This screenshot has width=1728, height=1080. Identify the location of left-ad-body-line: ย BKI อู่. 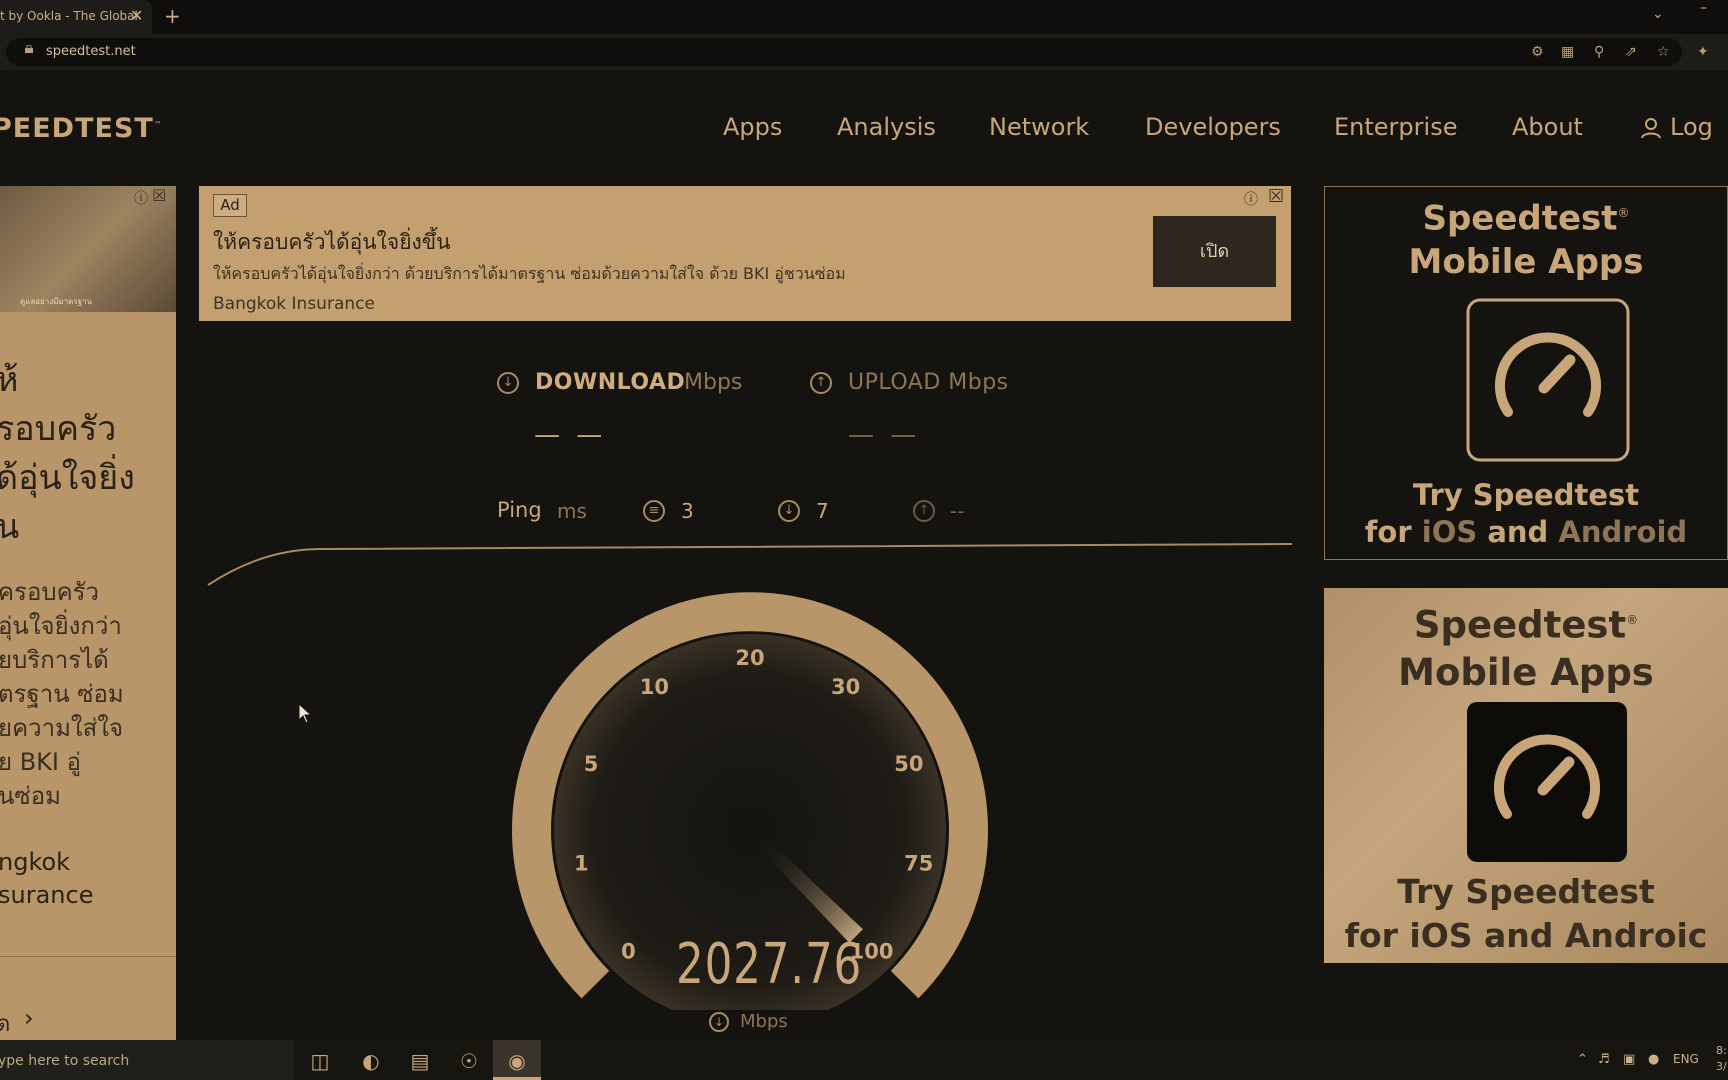
(41, 762).